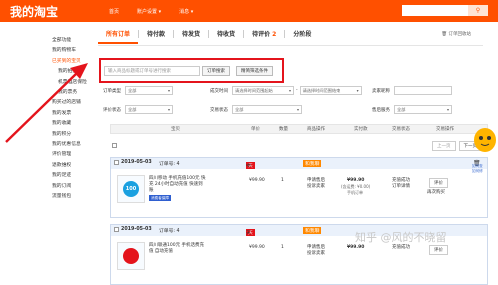 The image size is (498, 285). I want to click on main-content: 所有订单 待付款 待发货 待收货 待评价 2 分阶段 🗑 订单回收站, so click(290, 34).